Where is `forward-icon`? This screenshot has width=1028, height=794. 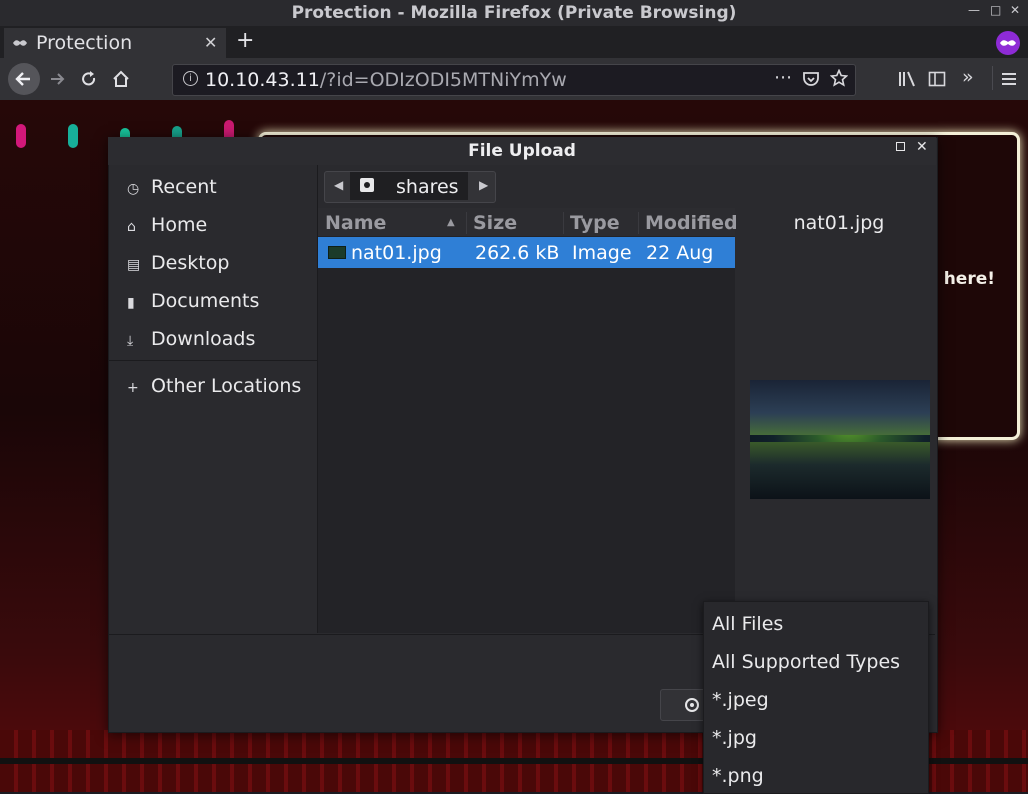
forward-icon is located at coordinates (57, 79).